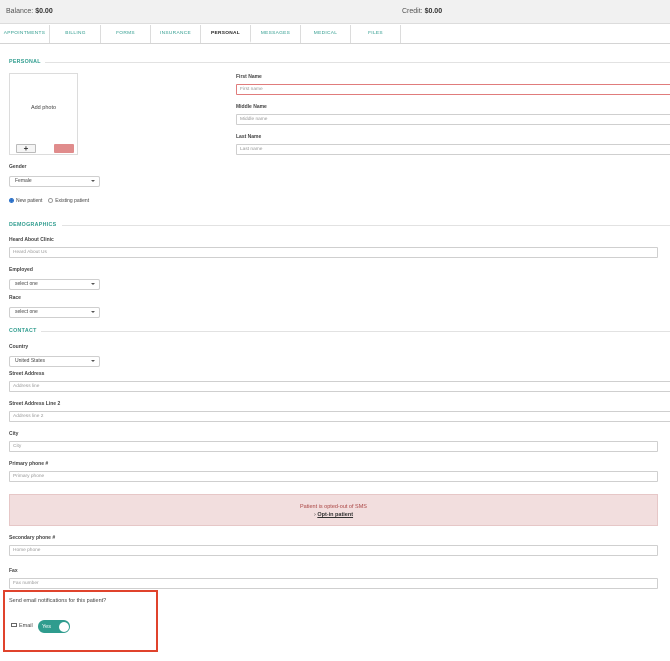 This screenshot has width=670, height=661. What do you see at coordinates (33, 225) in the screenshot?
I see `section-title-demographics: DEMOGRAPHICS` at bounding box center [33, 225].